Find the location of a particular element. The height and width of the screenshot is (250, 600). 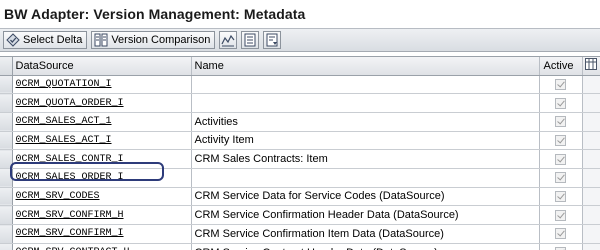

datasource-cell: 0CRM_SALES_ACT_I is located at coordinates (102, 141).